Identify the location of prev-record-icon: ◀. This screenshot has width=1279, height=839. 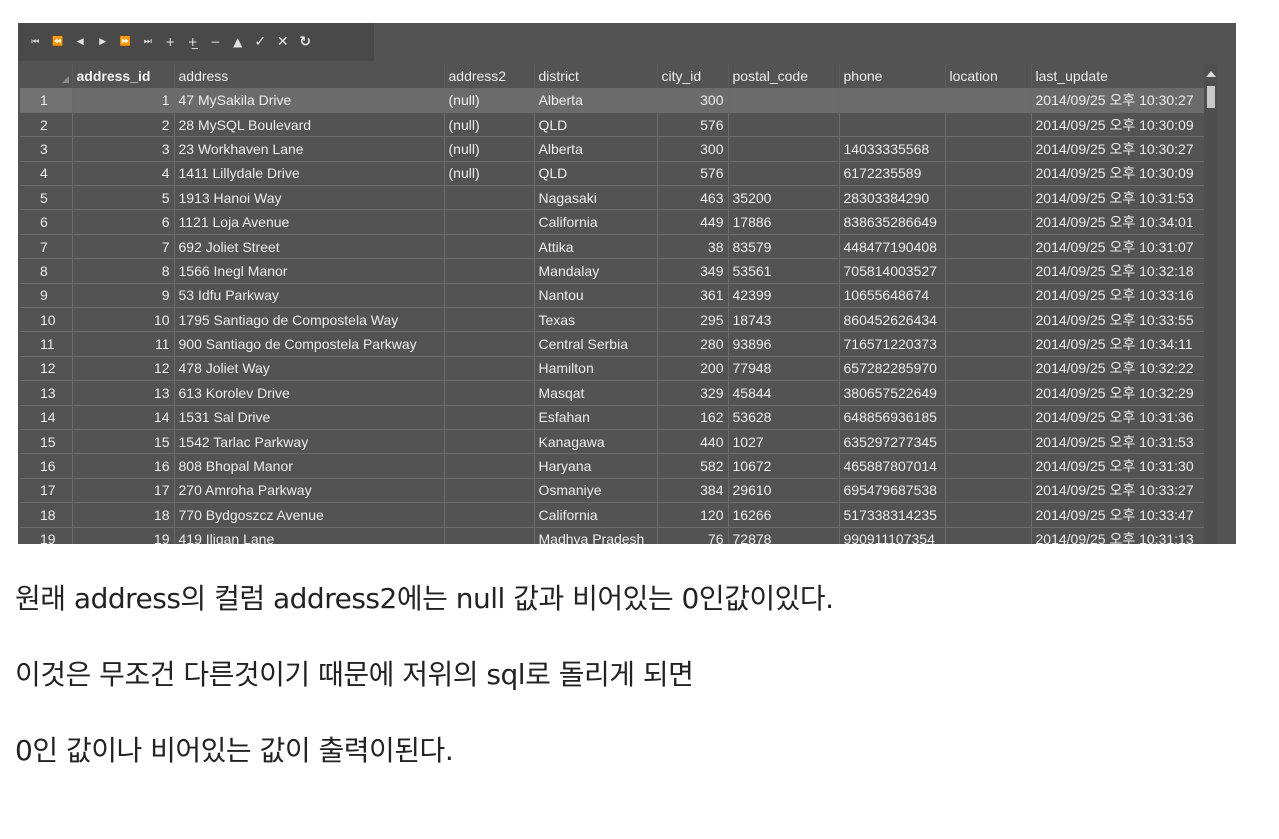
(80, 42).